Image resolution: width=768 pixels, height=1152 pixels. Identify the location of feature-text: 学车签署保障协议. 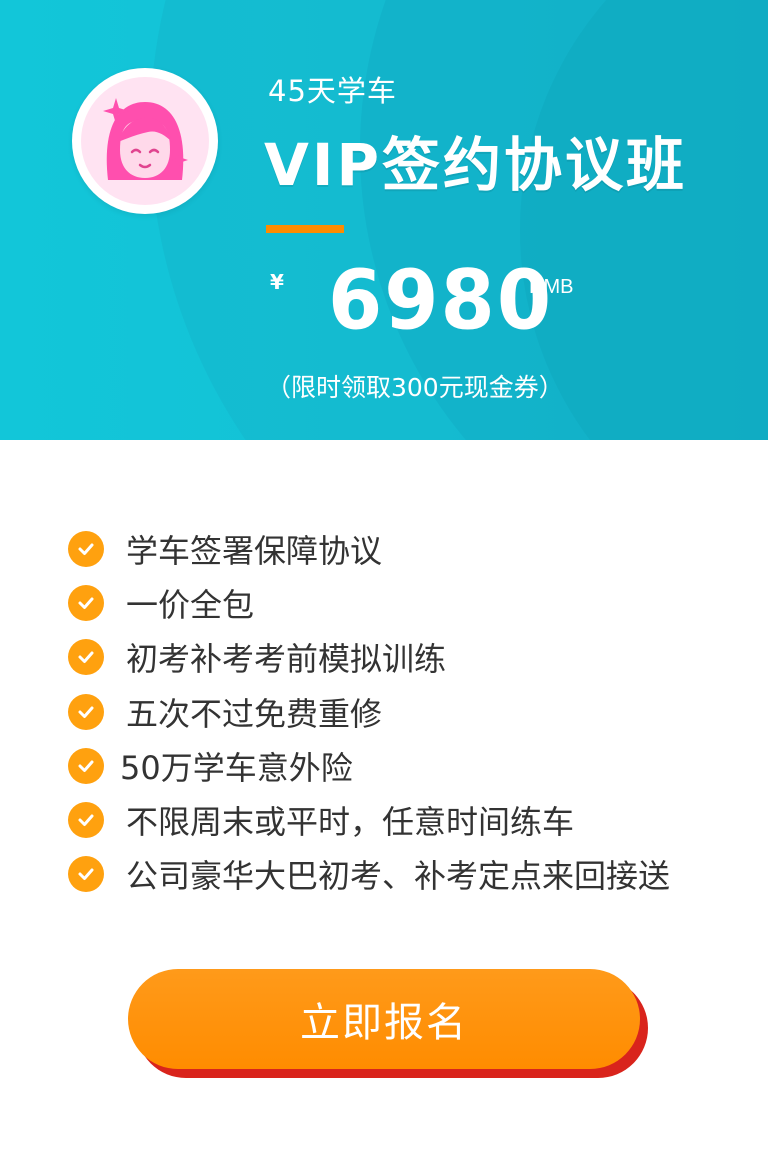
(254, 551).